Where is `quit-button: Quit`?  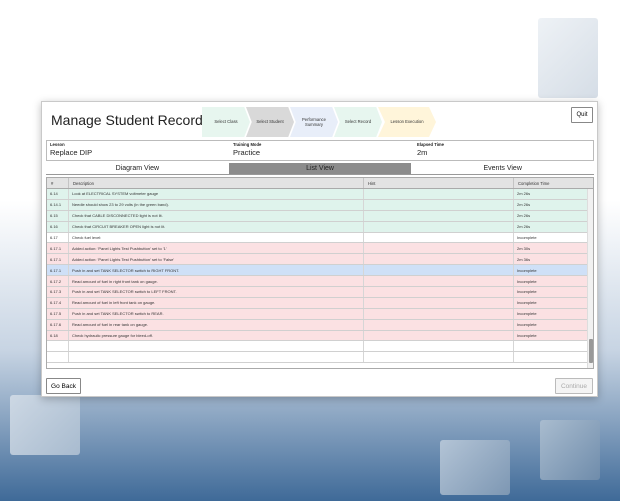
quit-button: Quit is located at coordinates (582, 115).